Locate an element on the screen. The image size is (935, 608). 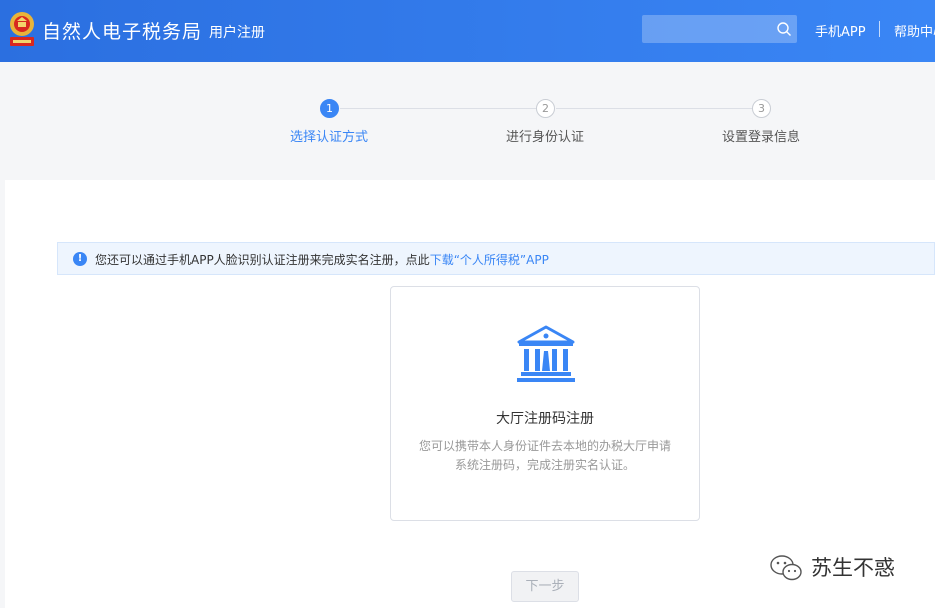
option-description-line: 您可以携带本人身份证件去本地的办税大厅申请 is located at coordinates (544, 446).